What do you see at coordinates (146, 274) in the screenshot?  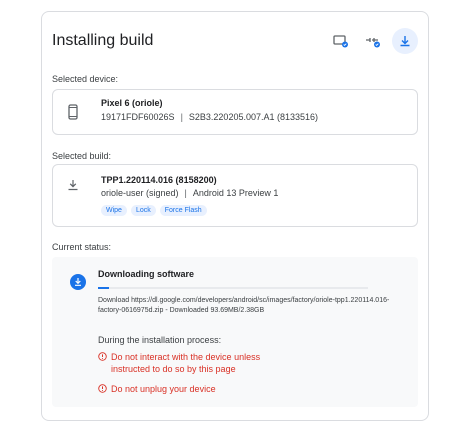 I see `status-title: Downloading software` at bounding box center [146, 274].